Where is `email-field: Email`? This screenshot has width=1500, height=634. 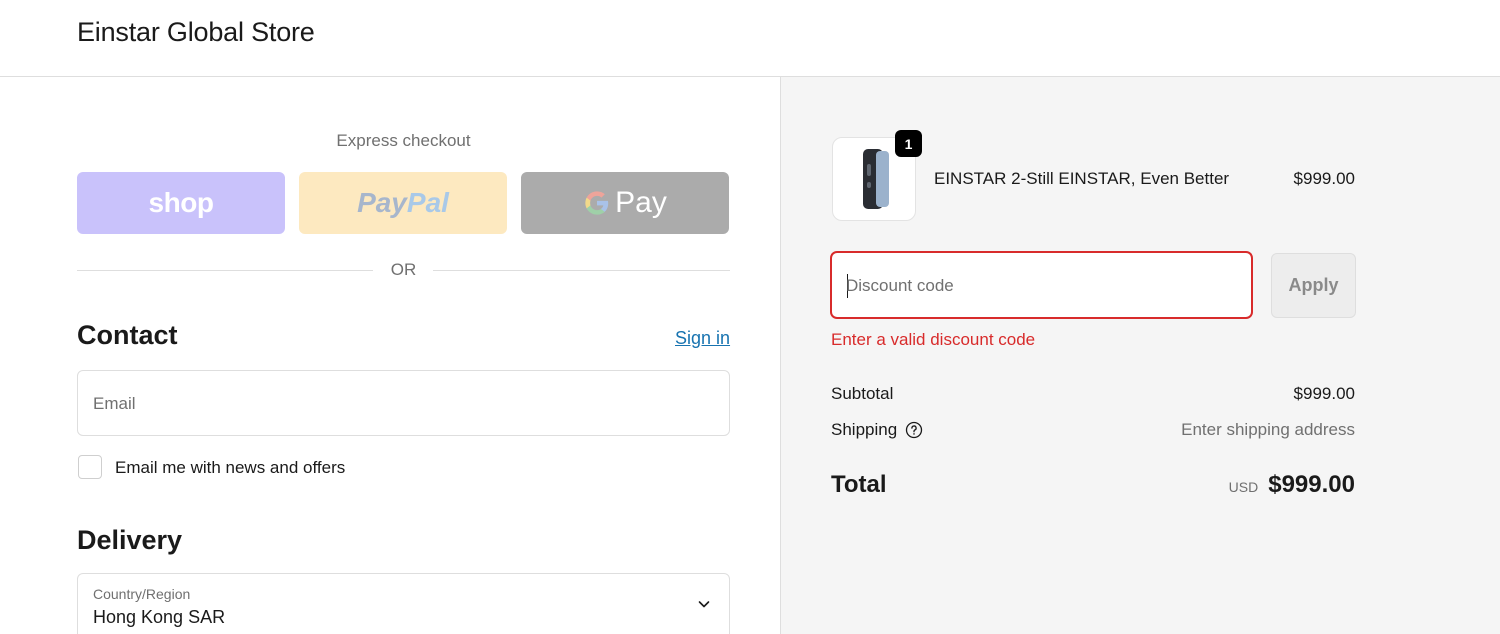 email-field: Email is located at coordinates (403, 403).